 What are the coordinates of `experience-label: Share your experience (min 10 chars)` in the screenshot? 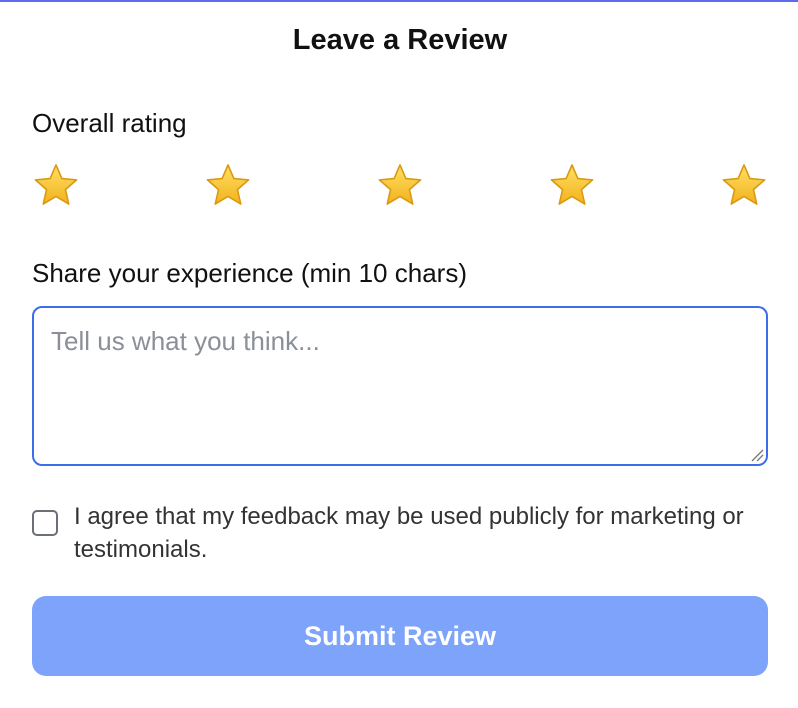 It's located at (249, 273).